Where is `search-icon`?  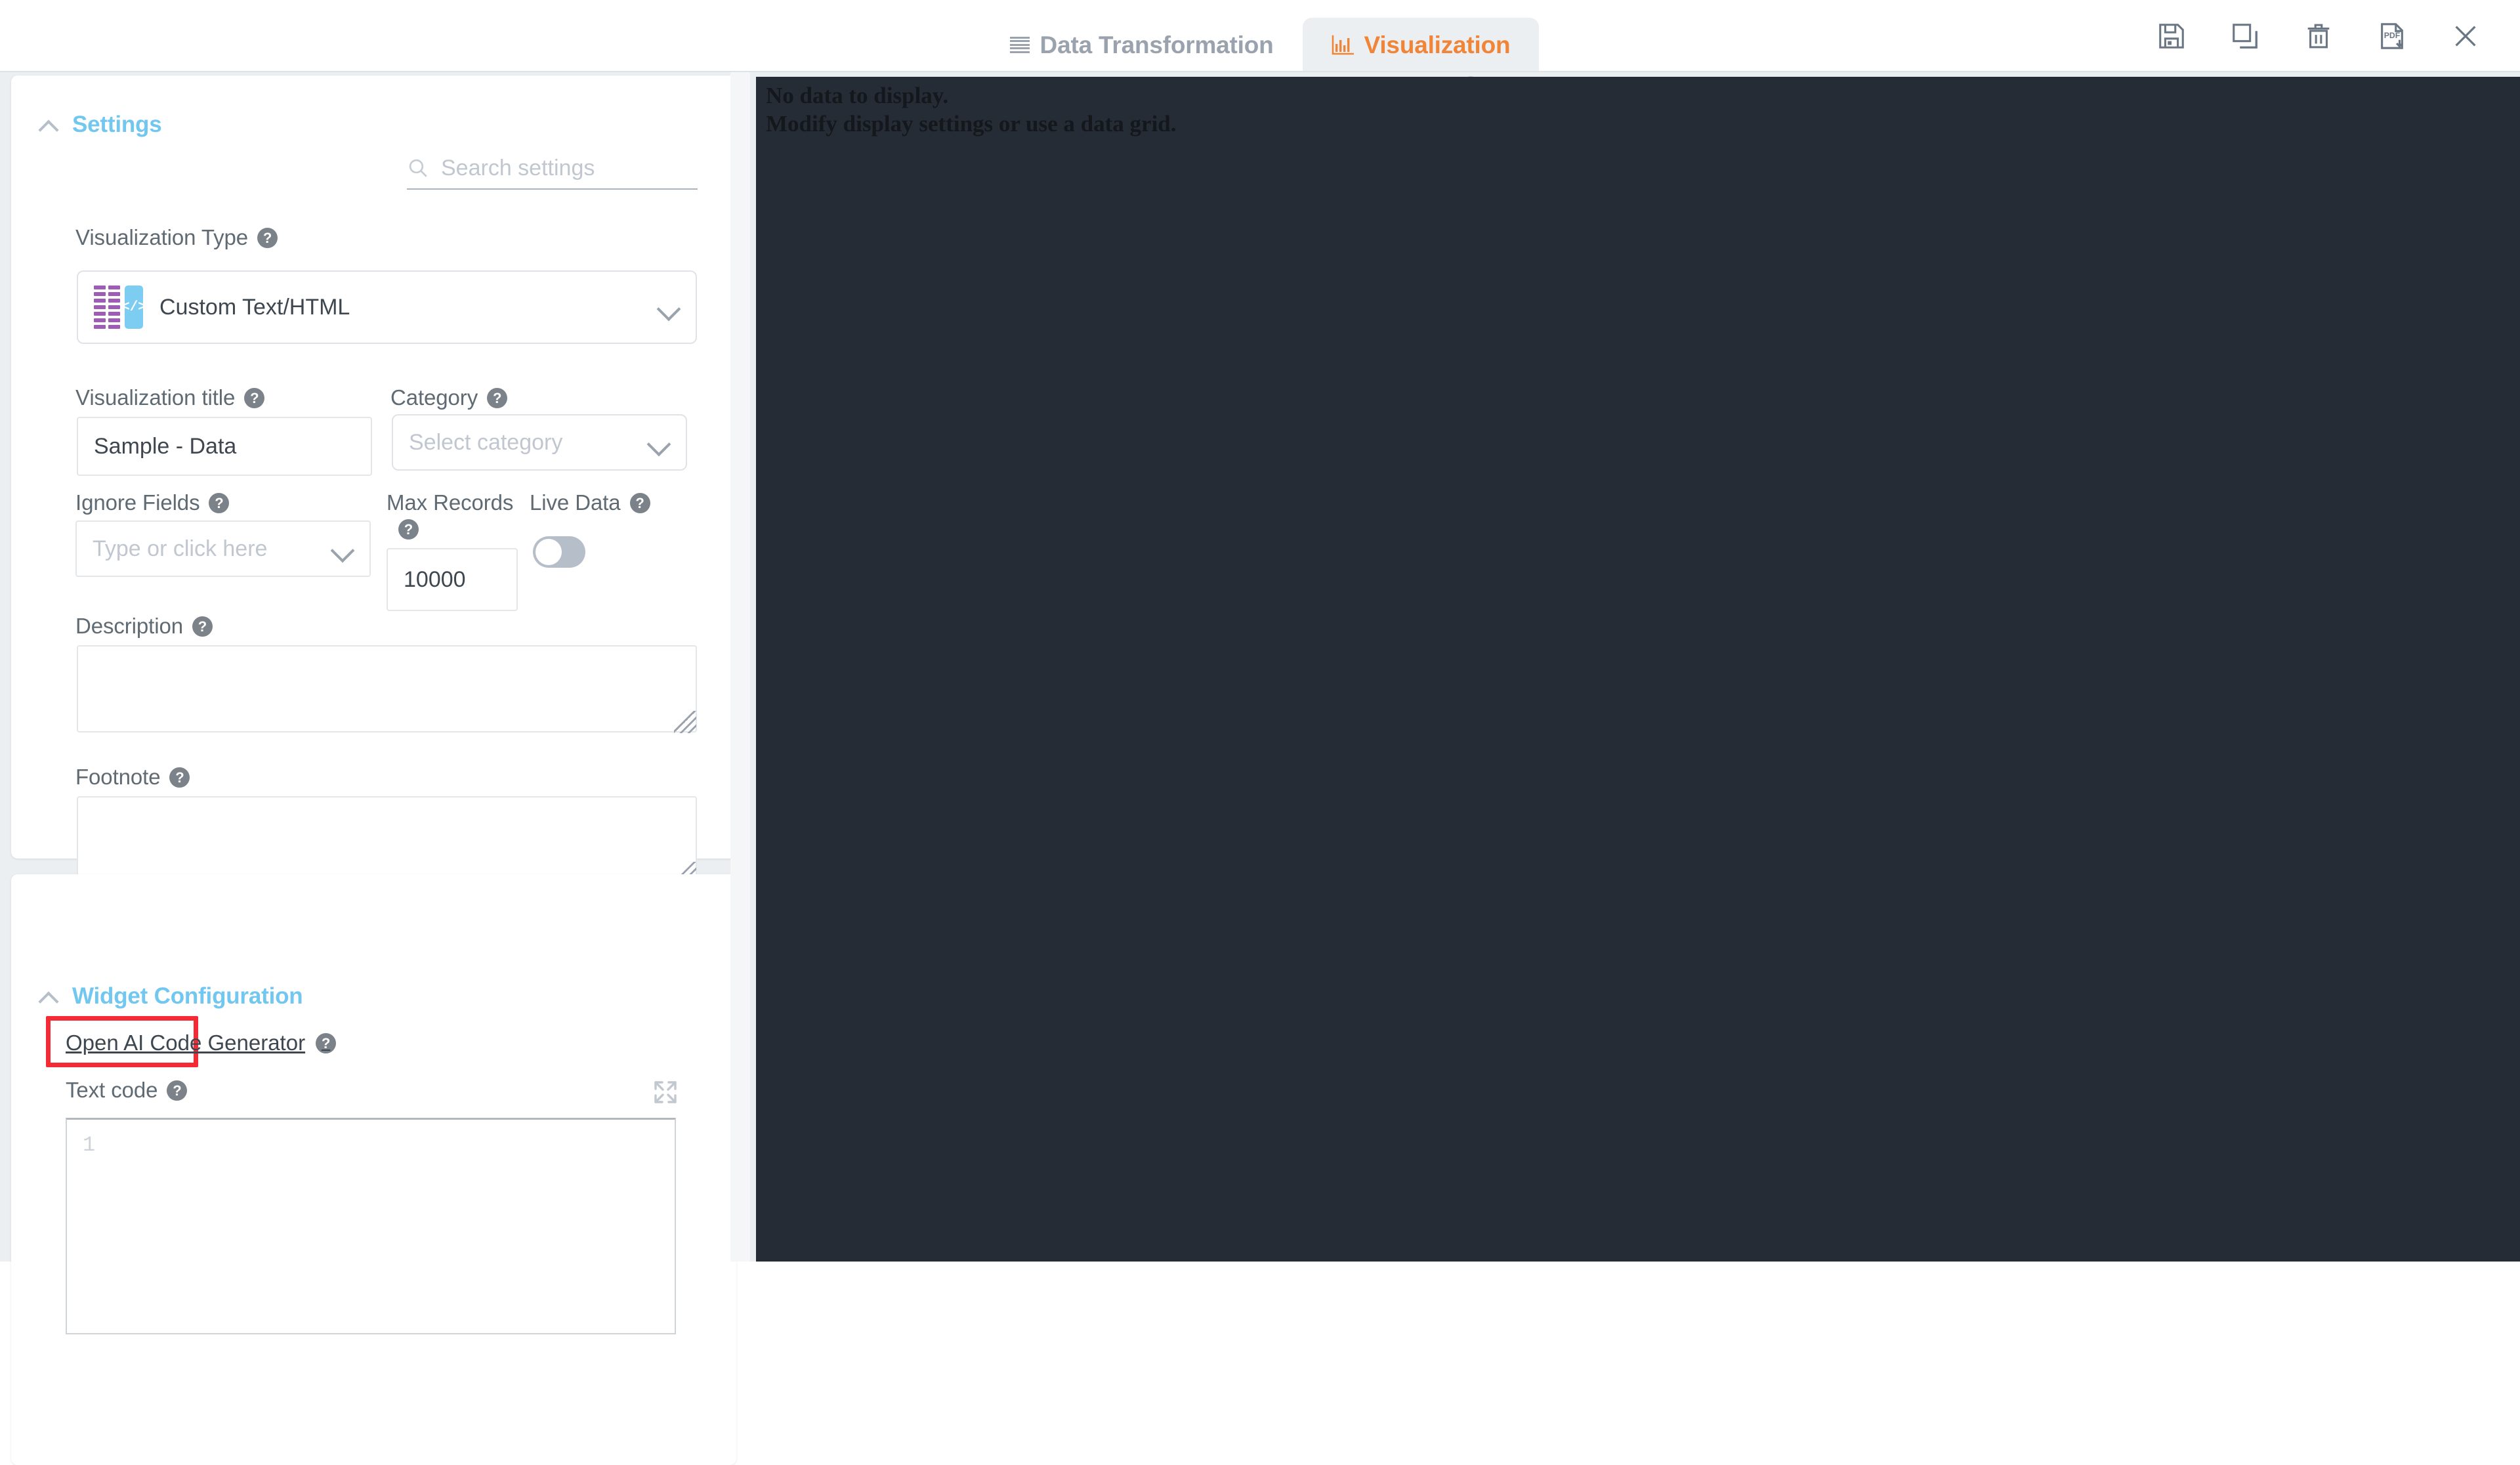
search-icon is located at coordinates (418, 168).